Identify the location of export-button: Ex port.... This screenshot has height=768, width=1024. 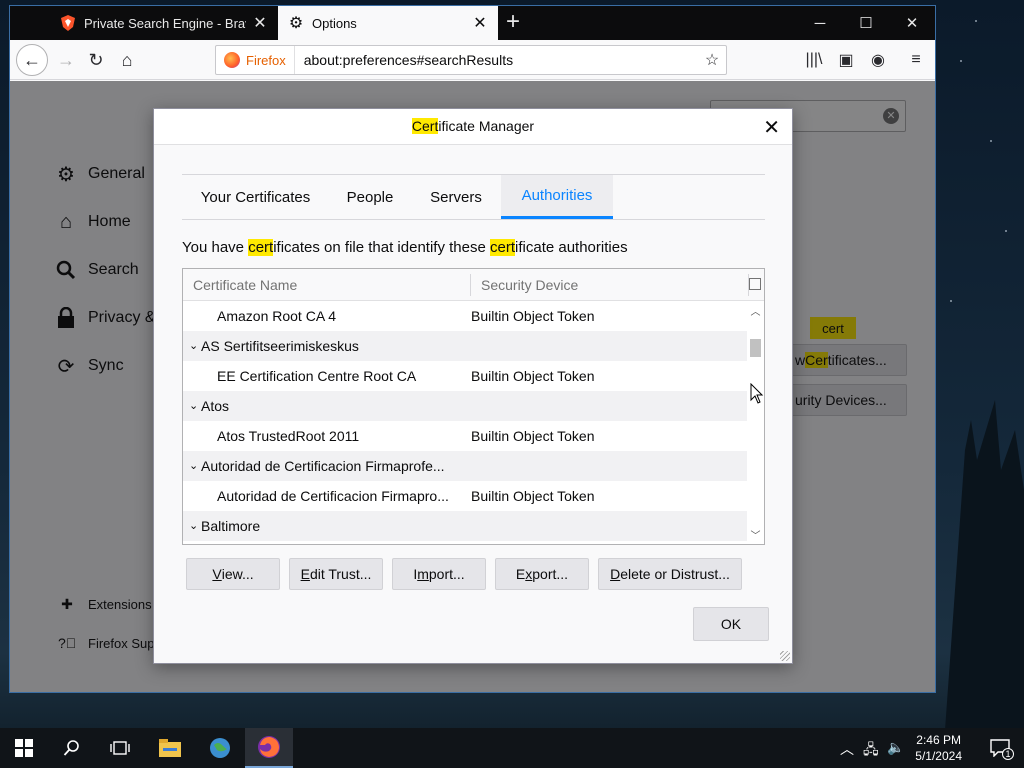
(542, 574).